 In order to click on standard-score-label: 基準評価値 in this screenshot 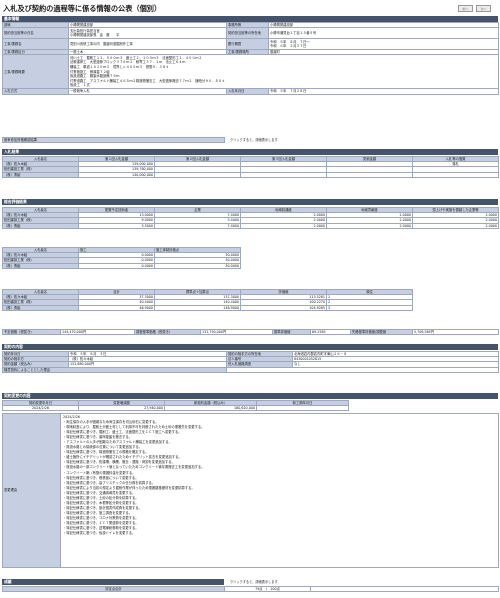, I will do `click(291, 332)`.